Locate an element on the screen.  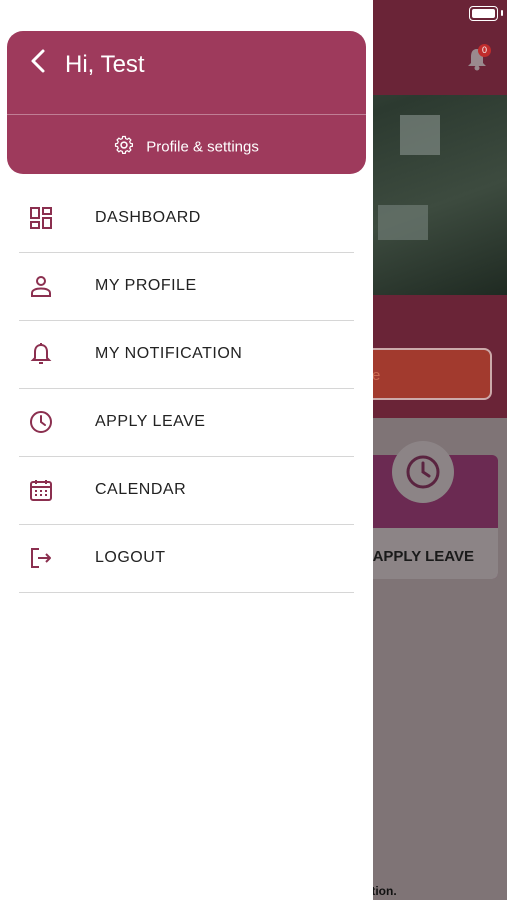
battery-tip is located at coordinates (502, 13).